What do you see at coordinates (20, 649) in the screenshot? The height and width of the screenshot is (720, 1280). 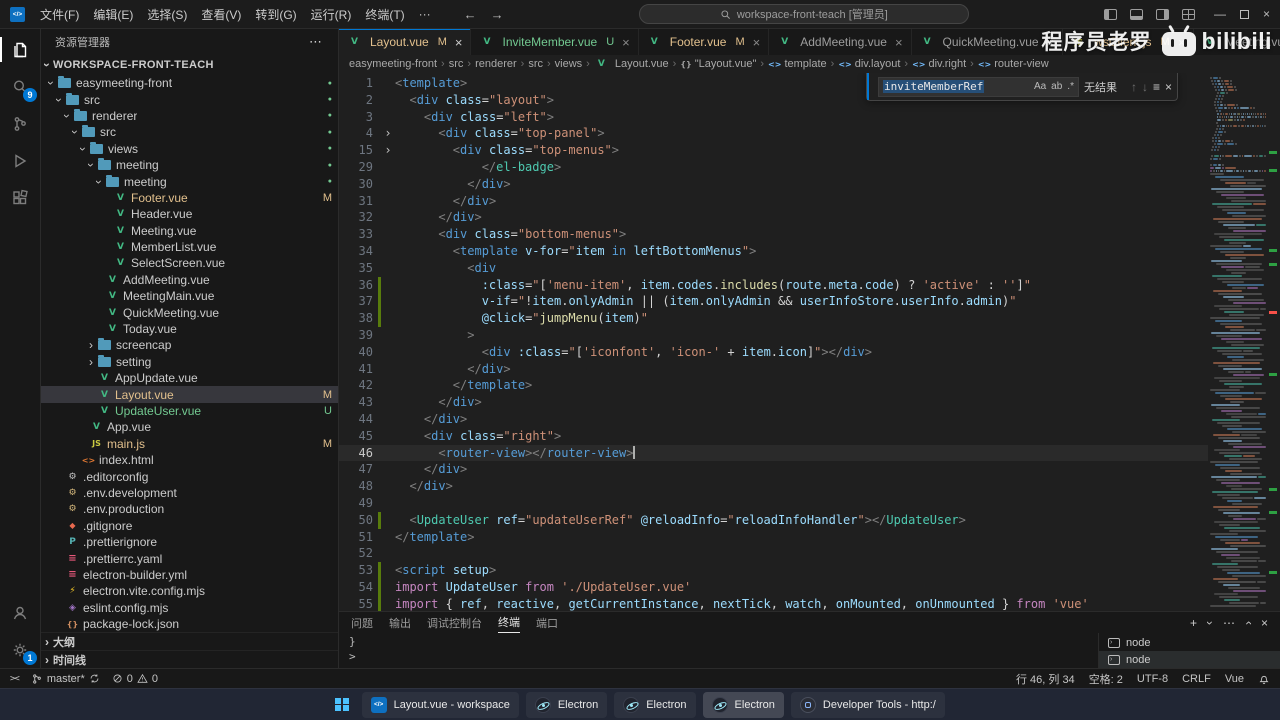 I see `manage-gear-icon: 1` at bounding box center [20, 649].